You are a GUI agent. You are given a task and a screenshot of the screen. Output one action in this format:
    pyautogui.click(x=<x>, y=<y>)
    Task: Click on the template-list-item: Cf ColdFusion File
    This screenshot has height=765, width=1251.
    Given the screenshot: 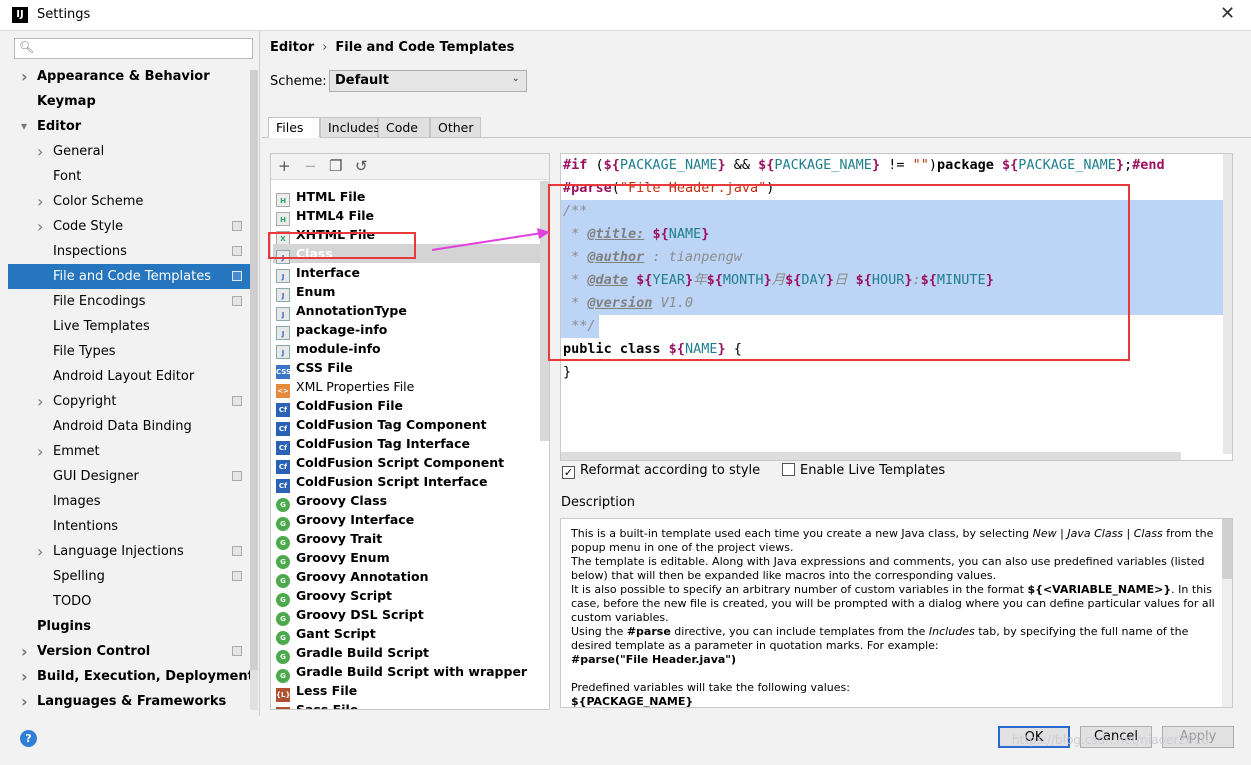 What is the action you would take?
    pyautogui.click(x=407, y=406)
    